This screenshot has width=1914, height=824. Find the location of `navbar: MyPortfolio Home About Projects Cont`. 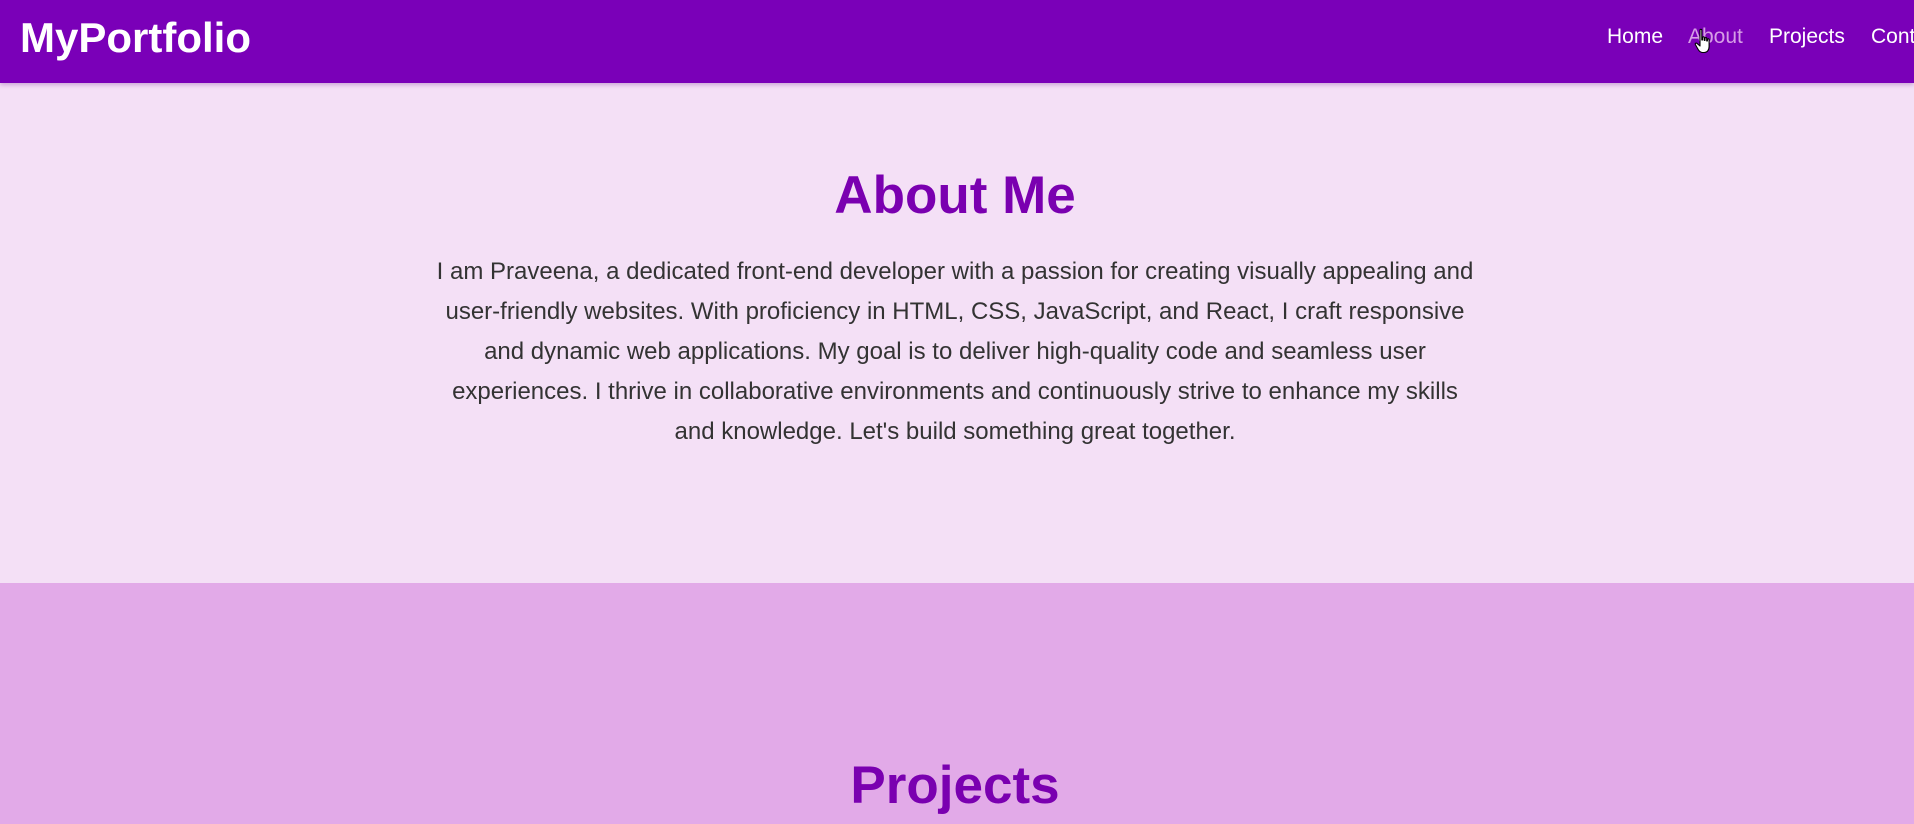

navbar: MyPortfolio Home About Projects Cont is located at coordinates (957, 41).